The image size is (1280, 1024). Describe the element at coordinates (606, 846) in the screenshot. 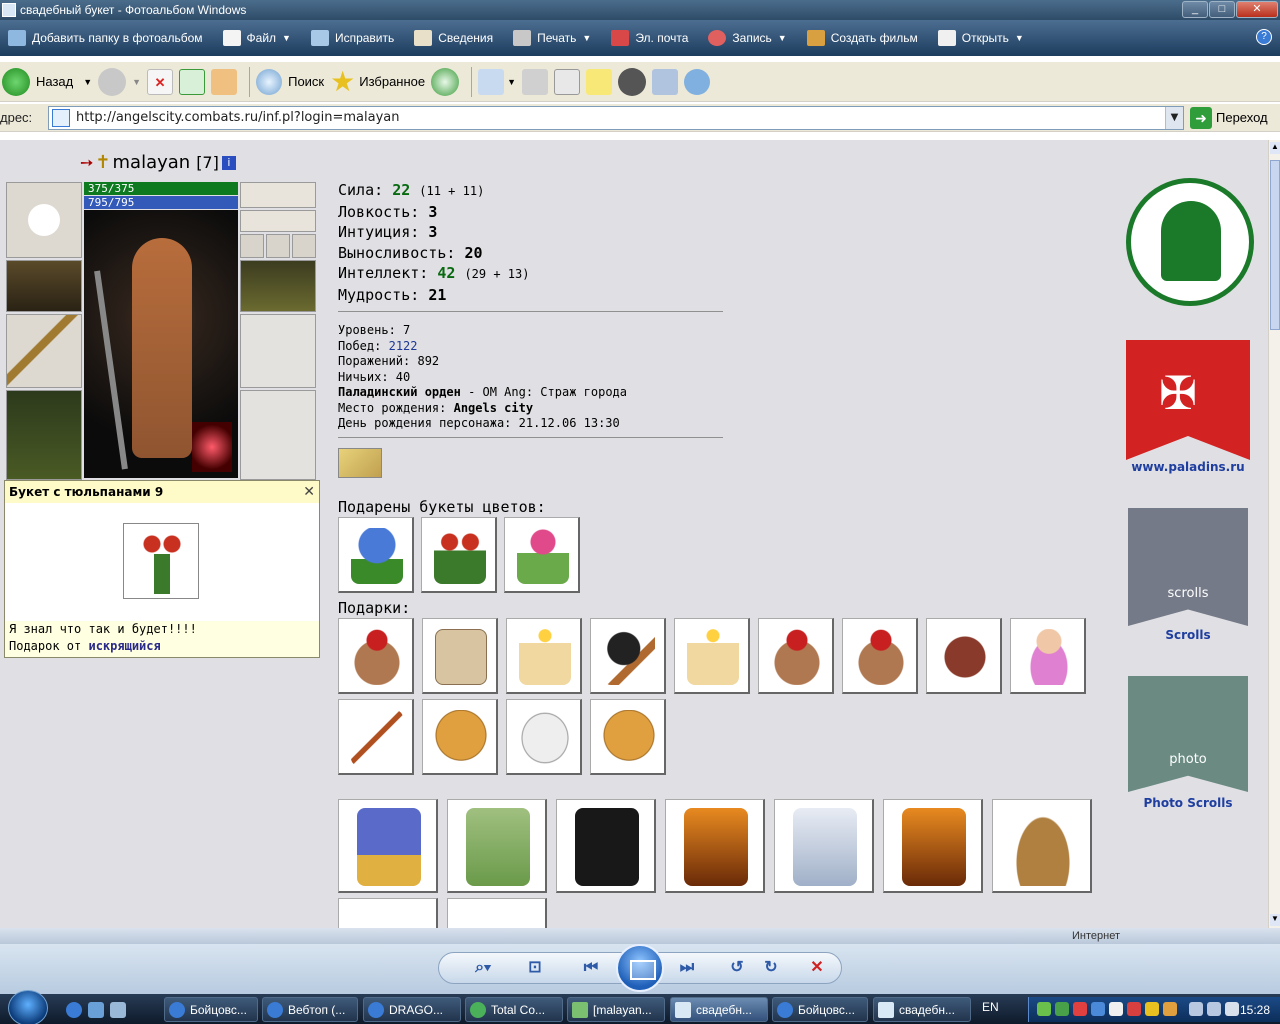

I see `gift-black-bag` at that location.